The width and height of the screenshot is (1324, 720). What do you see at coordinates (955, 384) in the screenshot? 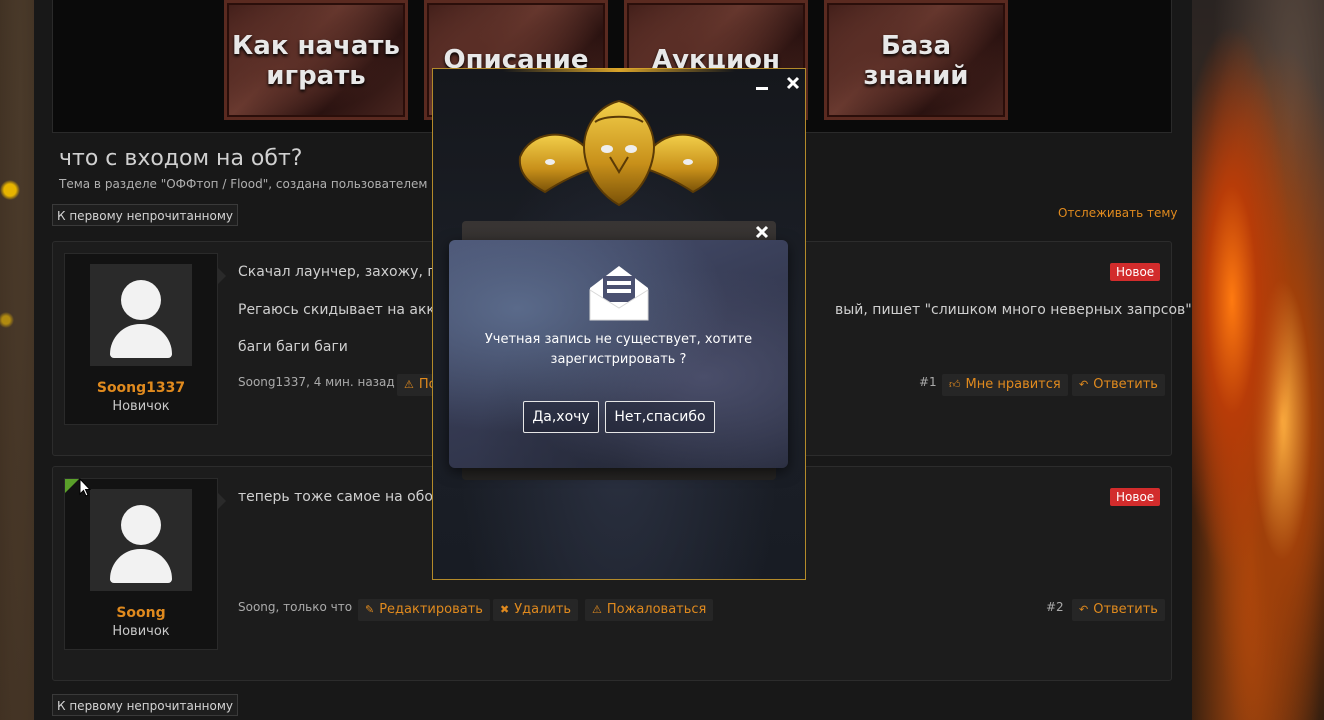
I see `thumbs-up-icon: 👍︎` at bounding box center [955, 384].